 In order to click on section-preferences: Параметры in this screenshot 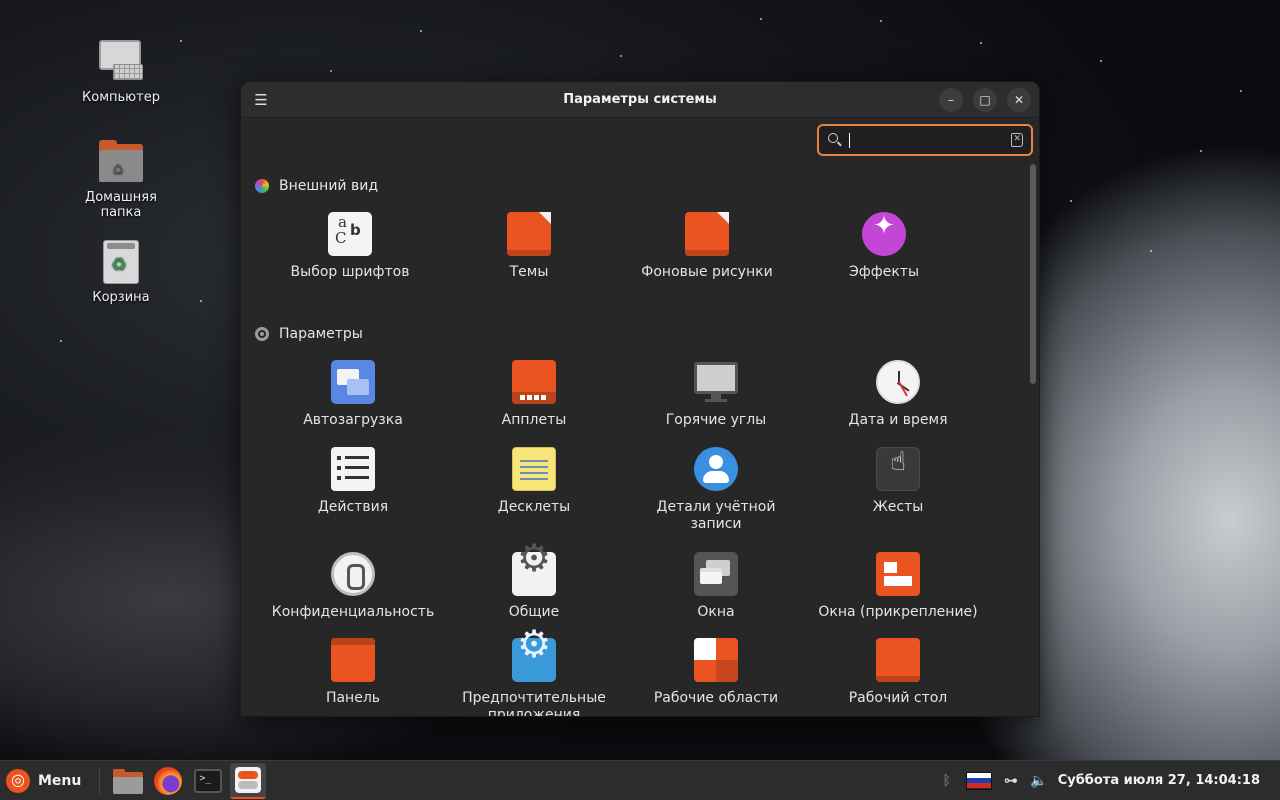, I will do `click(309, 334)`.